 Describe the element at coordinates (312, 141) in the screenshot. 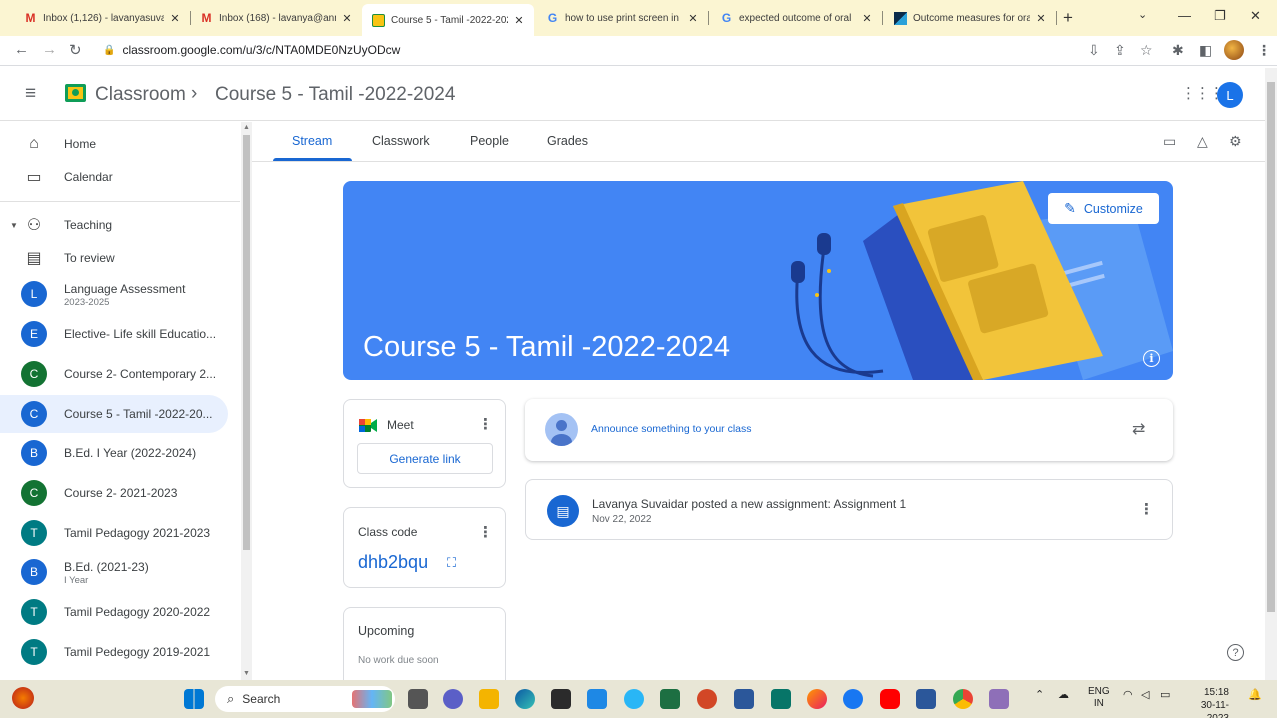

I see `tab-stream: Stream` at that location.